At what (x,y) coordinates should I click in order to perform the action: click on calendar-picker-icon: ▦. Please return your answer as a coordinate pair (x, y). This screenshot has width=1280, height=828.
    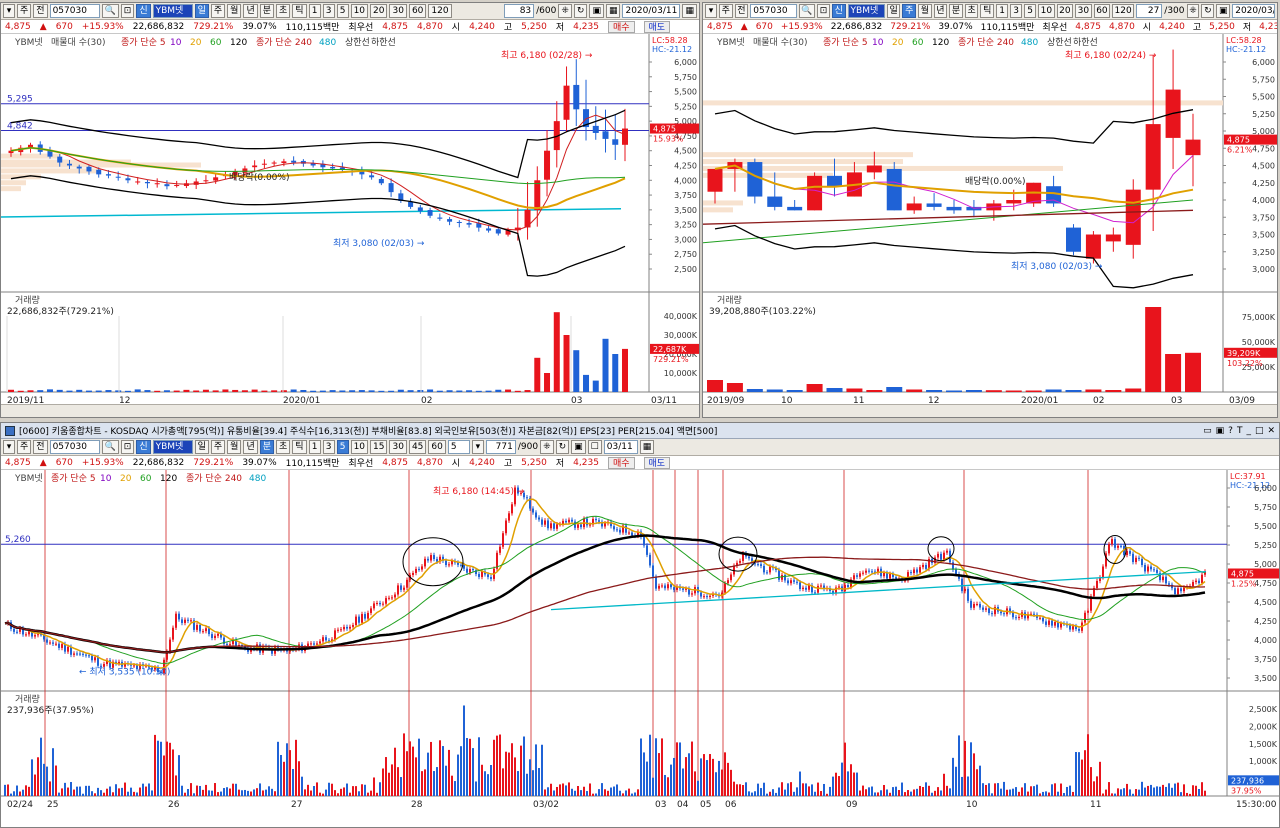
    Looking at the image, I should click on (689, 11).